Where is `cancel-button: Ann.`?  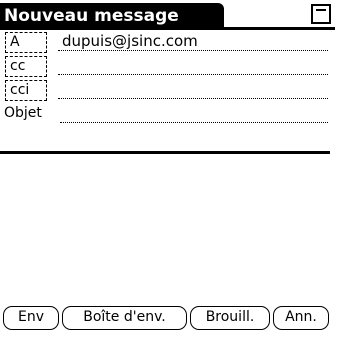 cancel-button: Ann. is located at coordinates (301, 318).